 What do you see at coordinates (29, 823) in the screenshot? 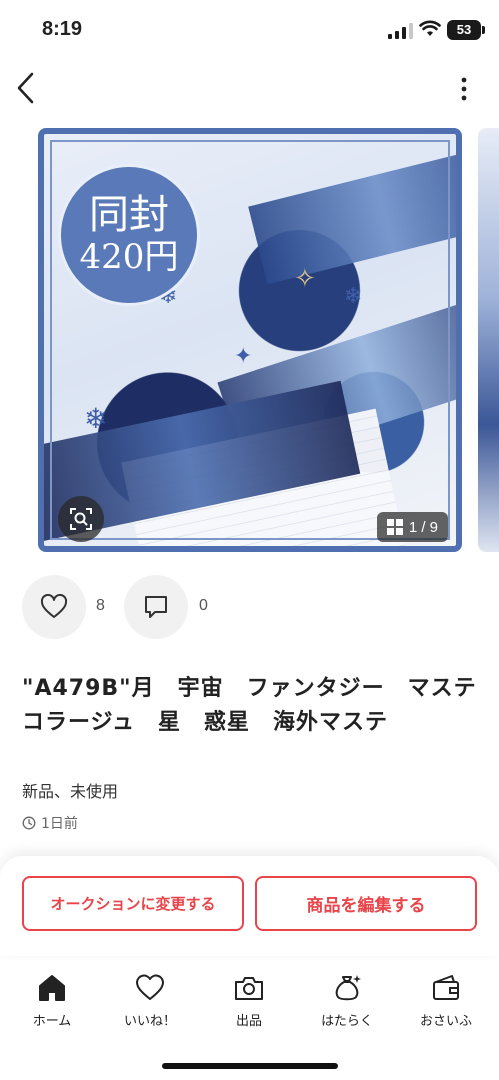
I see `clock-icon` at bounding box center [29, 823].